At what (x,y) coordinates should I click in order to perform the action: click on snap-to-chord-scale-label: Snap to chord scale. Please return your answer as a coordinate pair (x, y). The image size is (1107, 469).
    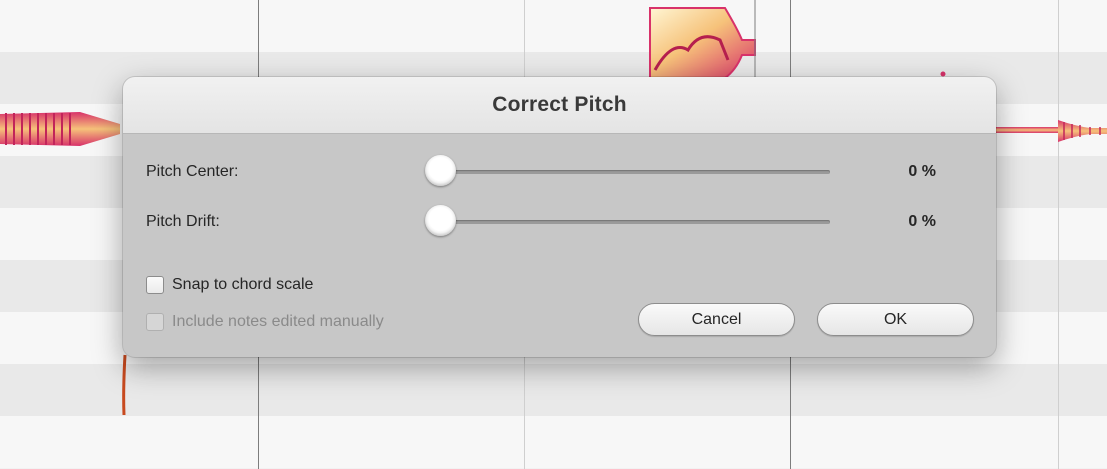
    Looking at the image, I should click on (242, 285).